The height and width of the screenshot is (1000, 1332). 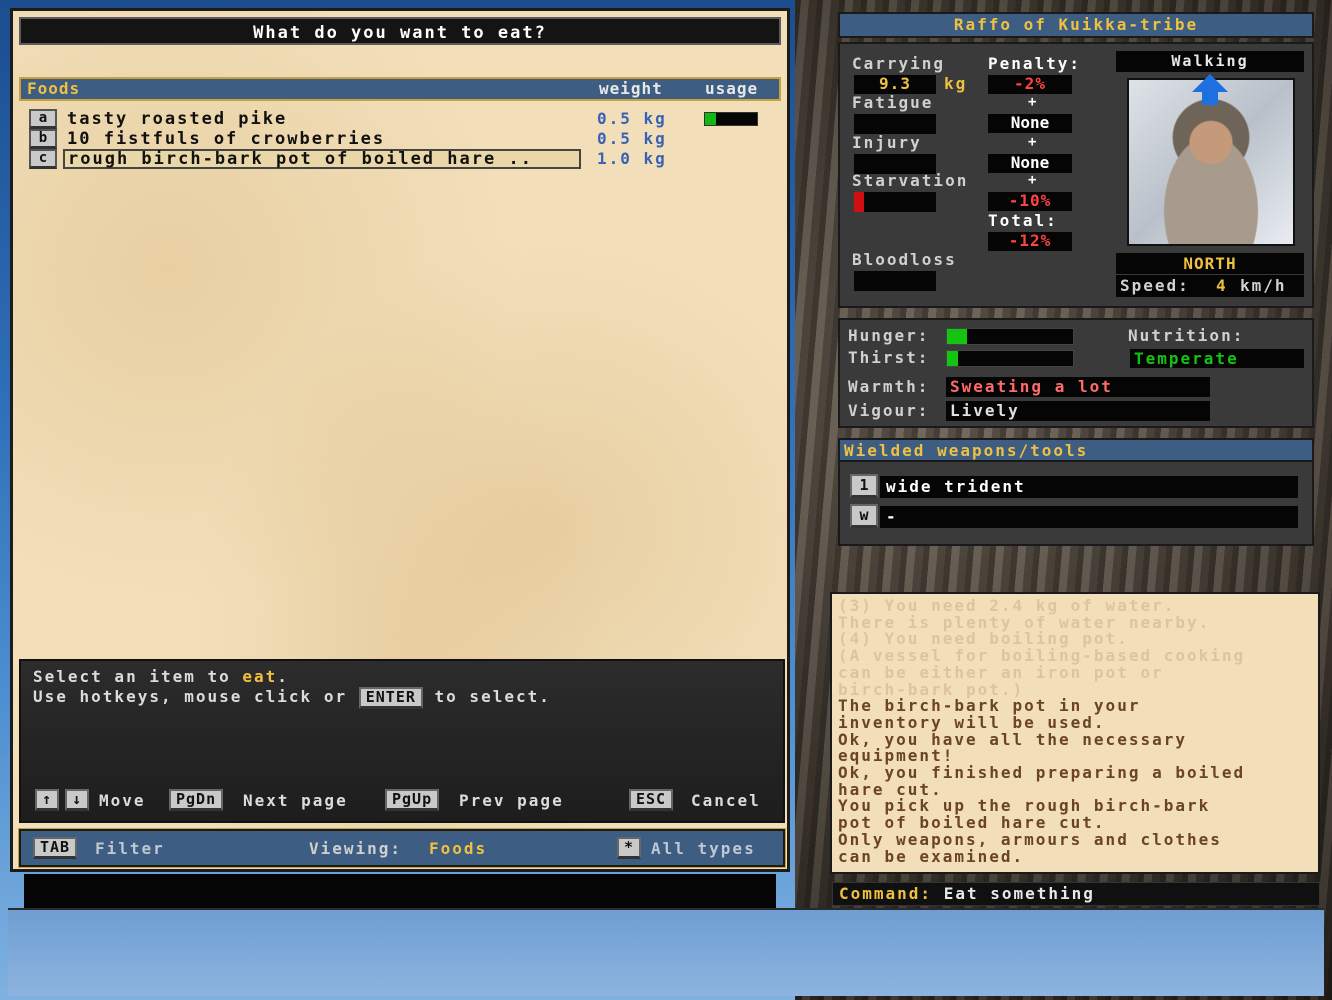 What do you see at coordinates (1019, 893) in the screenshot?
I see `command-value: Eat something` at bounding box center [1019, 893].